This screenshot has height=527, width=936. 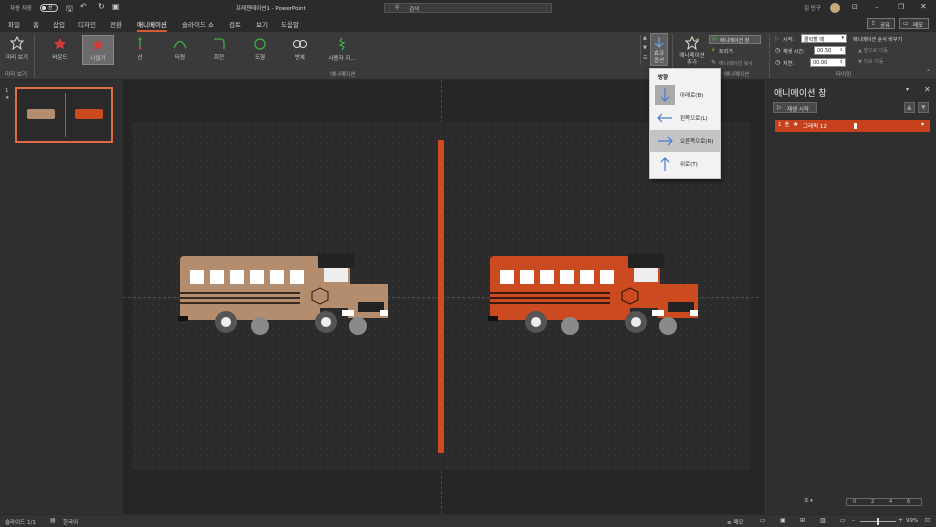 I want to click on tab-slideshow: 슬라이드 쇼, so click(x=198, y=24).